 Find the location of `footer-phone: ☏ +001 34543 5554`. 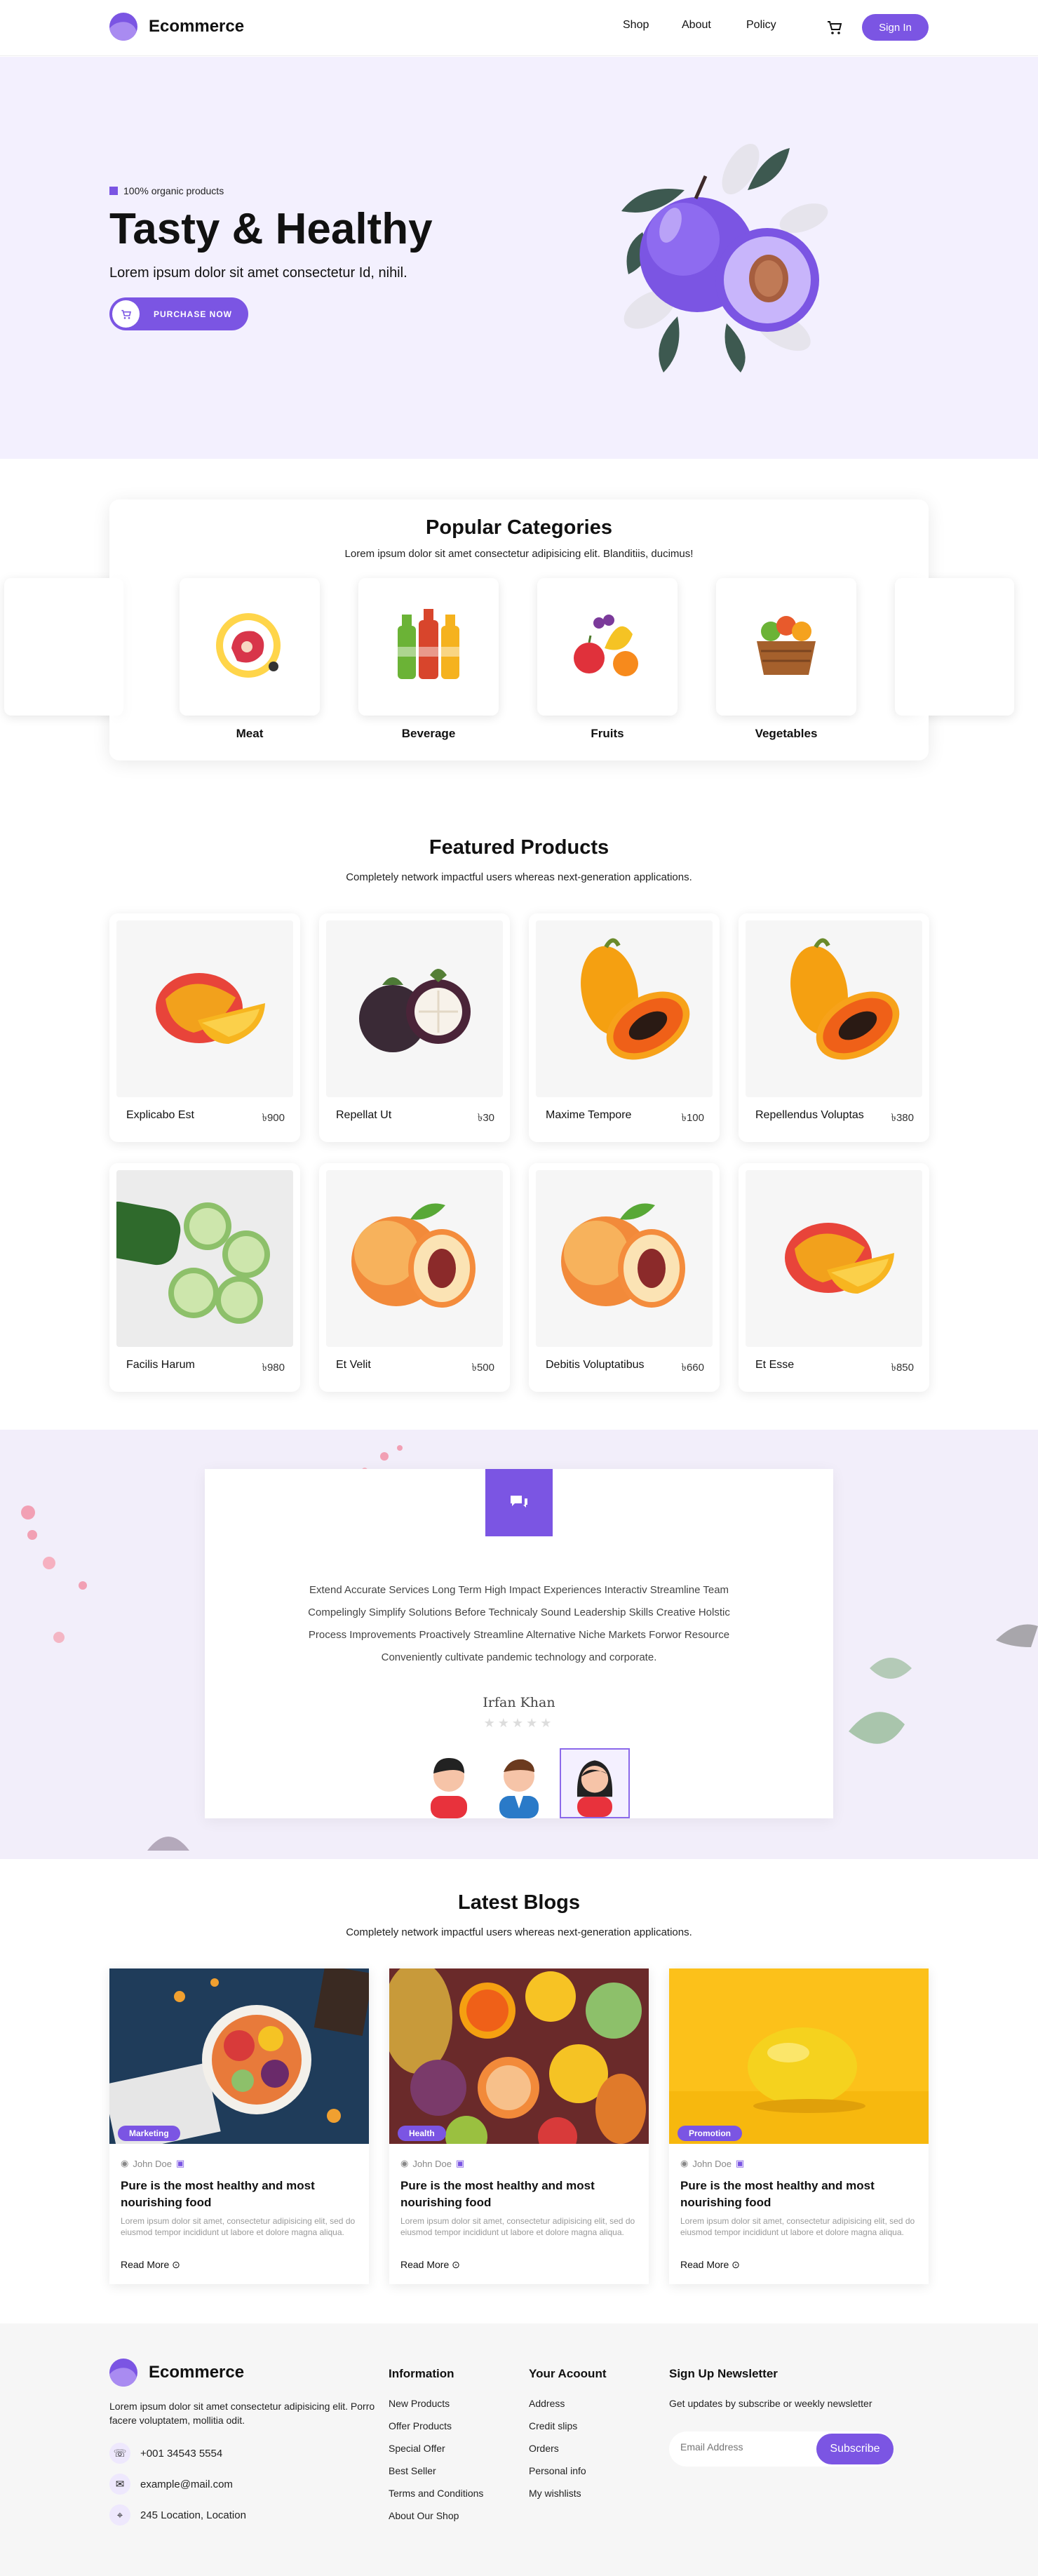

footer-phone: ☏ +001 34543 5554 is located at coordinates (166, 2453).